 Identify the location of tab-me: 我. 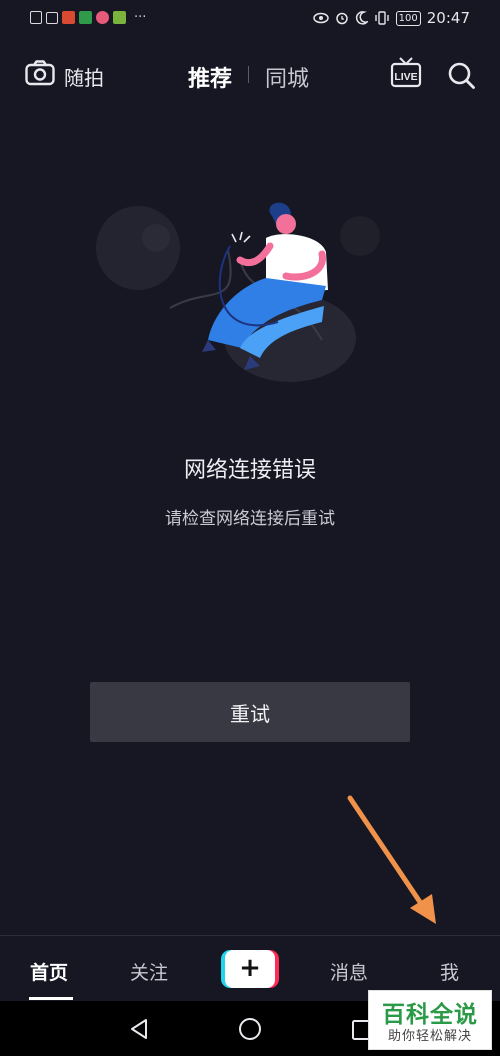
(449, 971).